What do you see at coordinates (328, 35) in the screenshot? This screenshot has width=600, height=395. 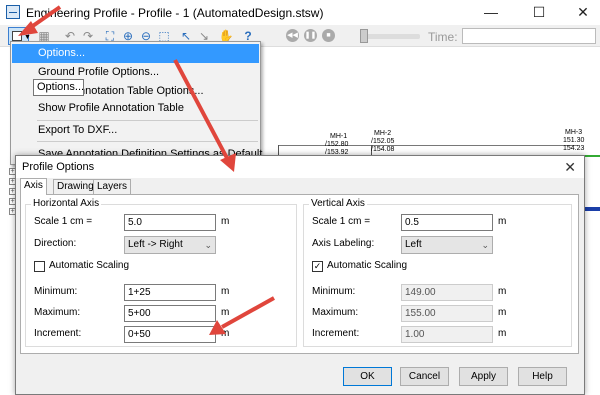 I see `stop-icon: ■` at bounding box center [328, 35].